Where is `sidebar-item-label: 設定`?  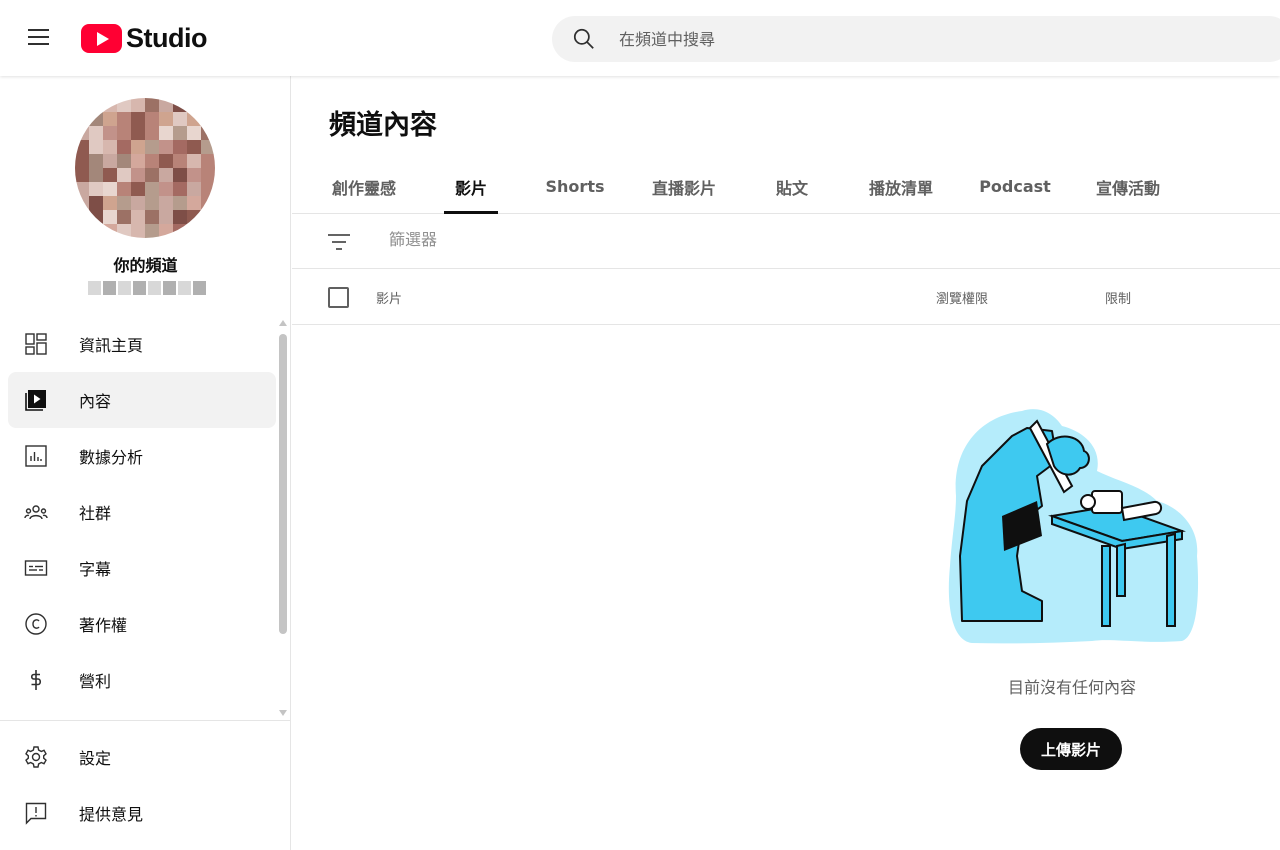
sidebar-item-label: 設定 is located at coordinates (95, 758).